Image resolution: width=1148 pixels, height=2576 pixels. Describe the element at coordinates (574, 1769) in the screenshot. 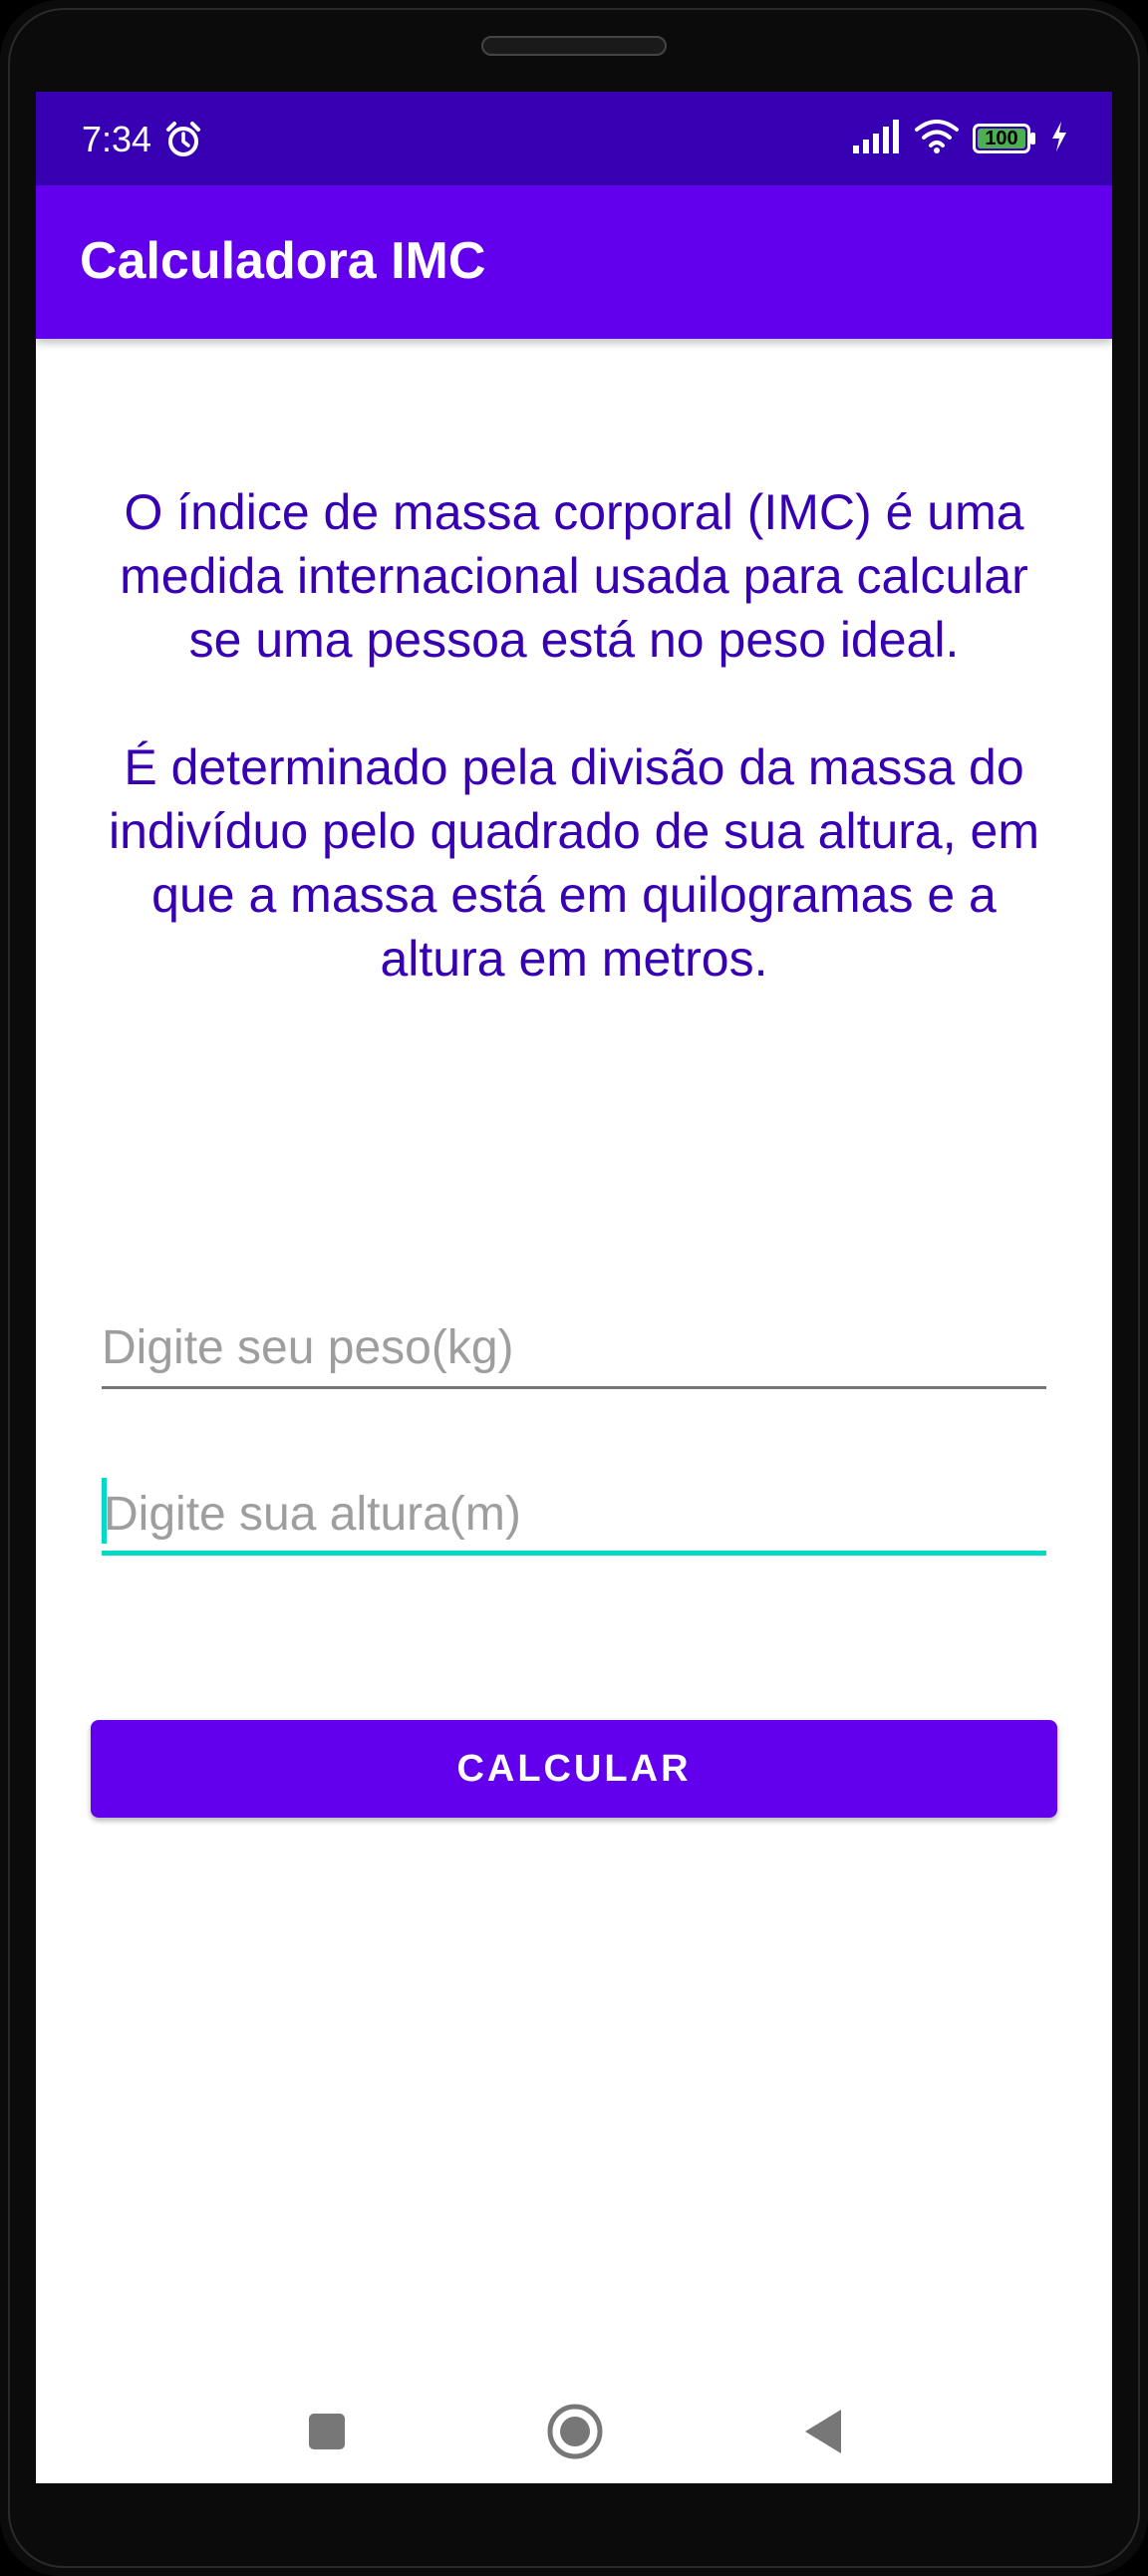

I see `calculate-button: CALCULAR` at that location.